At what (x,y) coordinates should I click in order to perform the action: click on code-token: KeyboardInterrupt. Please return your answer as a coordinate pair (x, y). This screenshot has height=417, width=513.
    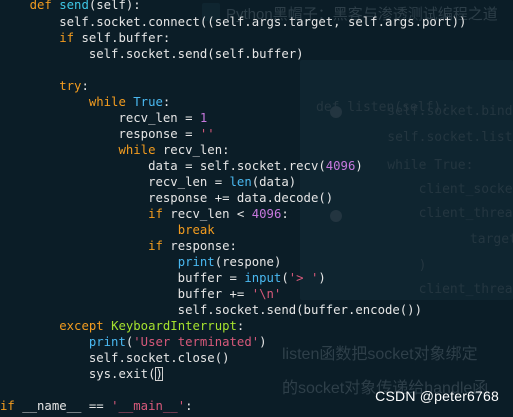
    Looking at the image, I should click on (174, 326).